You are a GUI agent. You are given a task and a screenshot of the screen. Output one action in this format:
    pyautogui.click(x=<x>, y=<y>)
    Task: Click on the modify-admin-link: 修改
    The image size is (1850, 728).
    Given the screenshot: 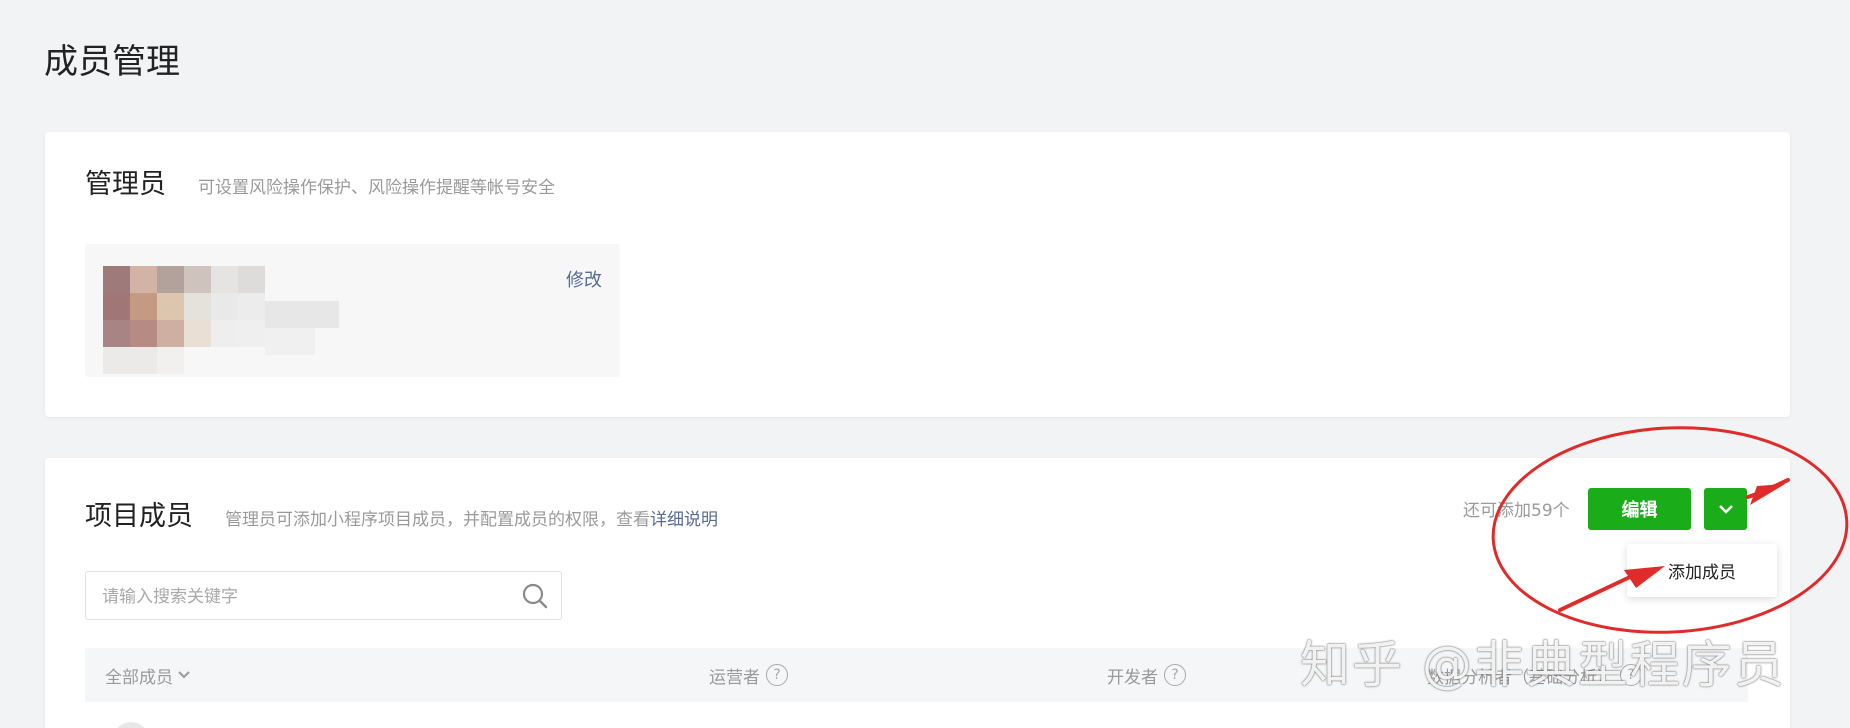 What is the action you would take?
    pyautogui.click(x=584, y=279)
    